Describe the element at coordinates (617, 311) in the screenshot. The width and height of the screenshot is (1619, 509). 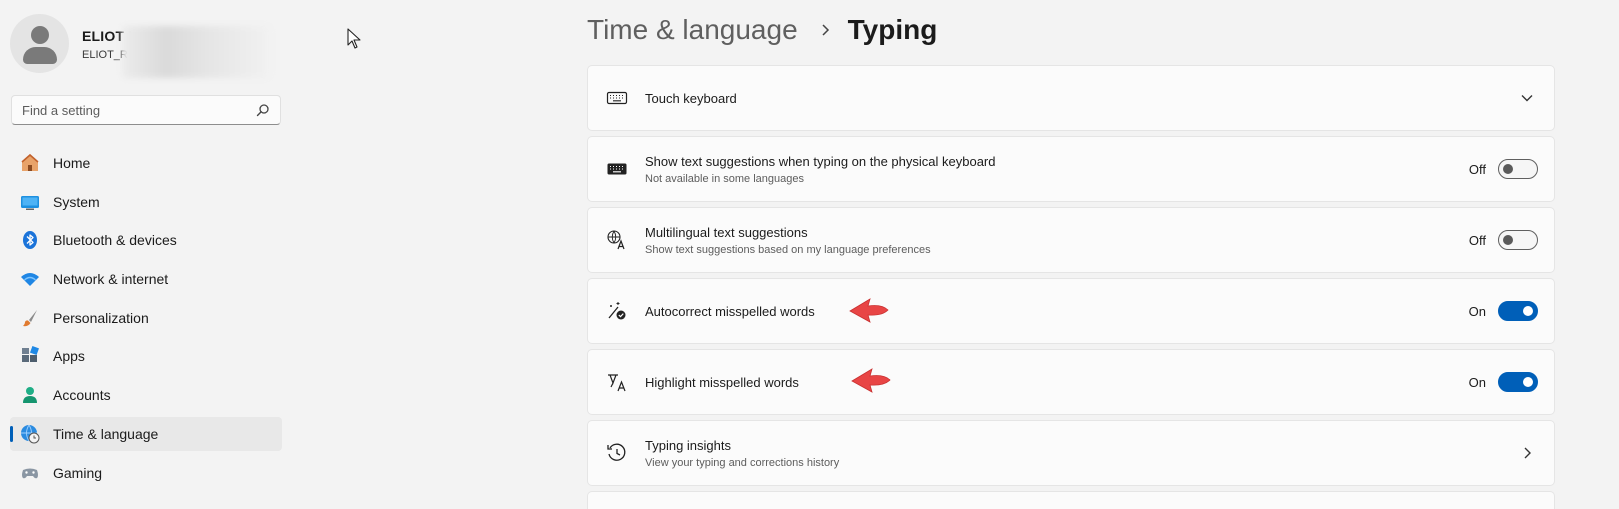
I see `autocorrect-icon` at that location.